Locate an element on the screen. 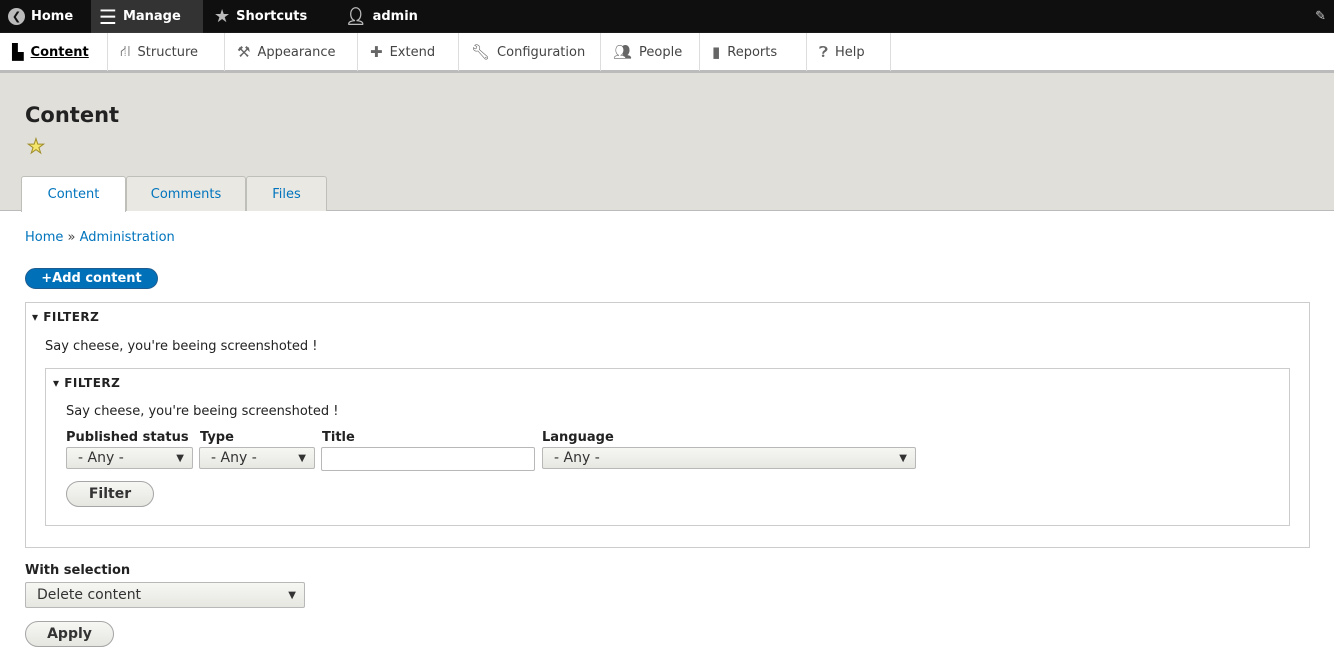  breadcrumb-home: Home is located at coordinates (44, 237).